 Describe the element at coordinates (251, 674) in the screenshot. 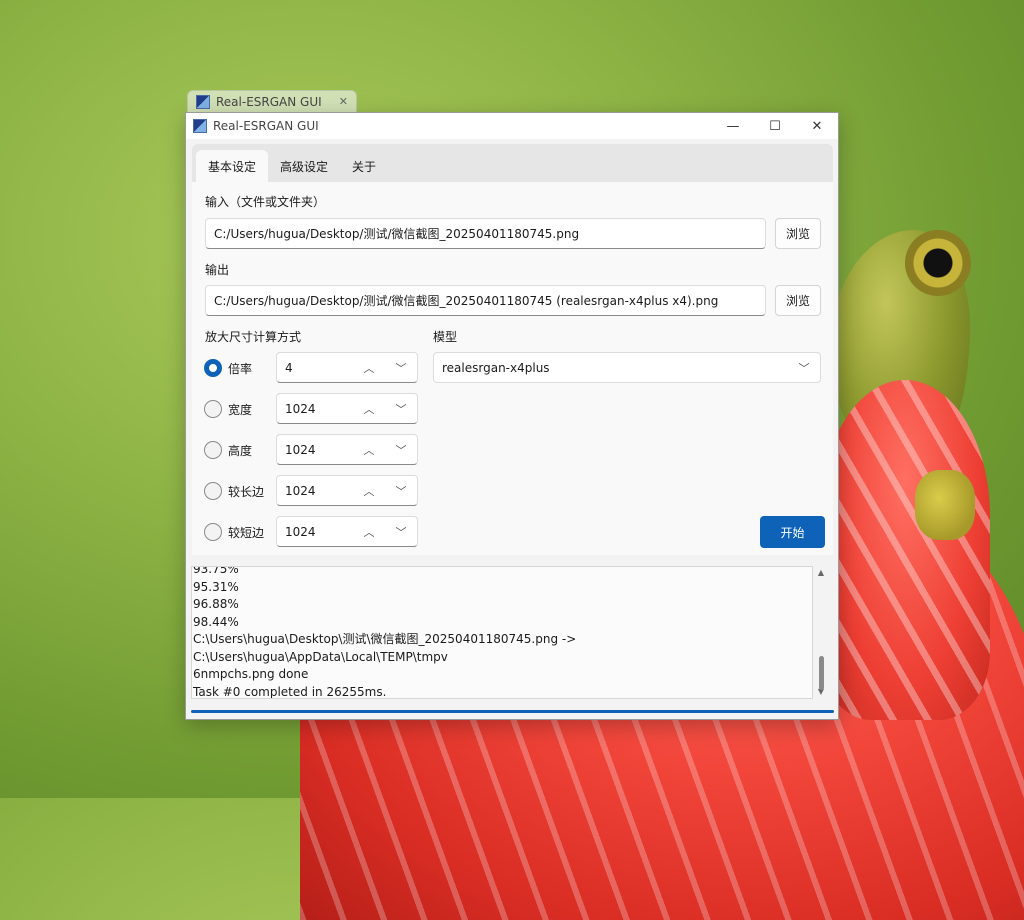

I see `log-line: 6nmpchs.png done` at that location.